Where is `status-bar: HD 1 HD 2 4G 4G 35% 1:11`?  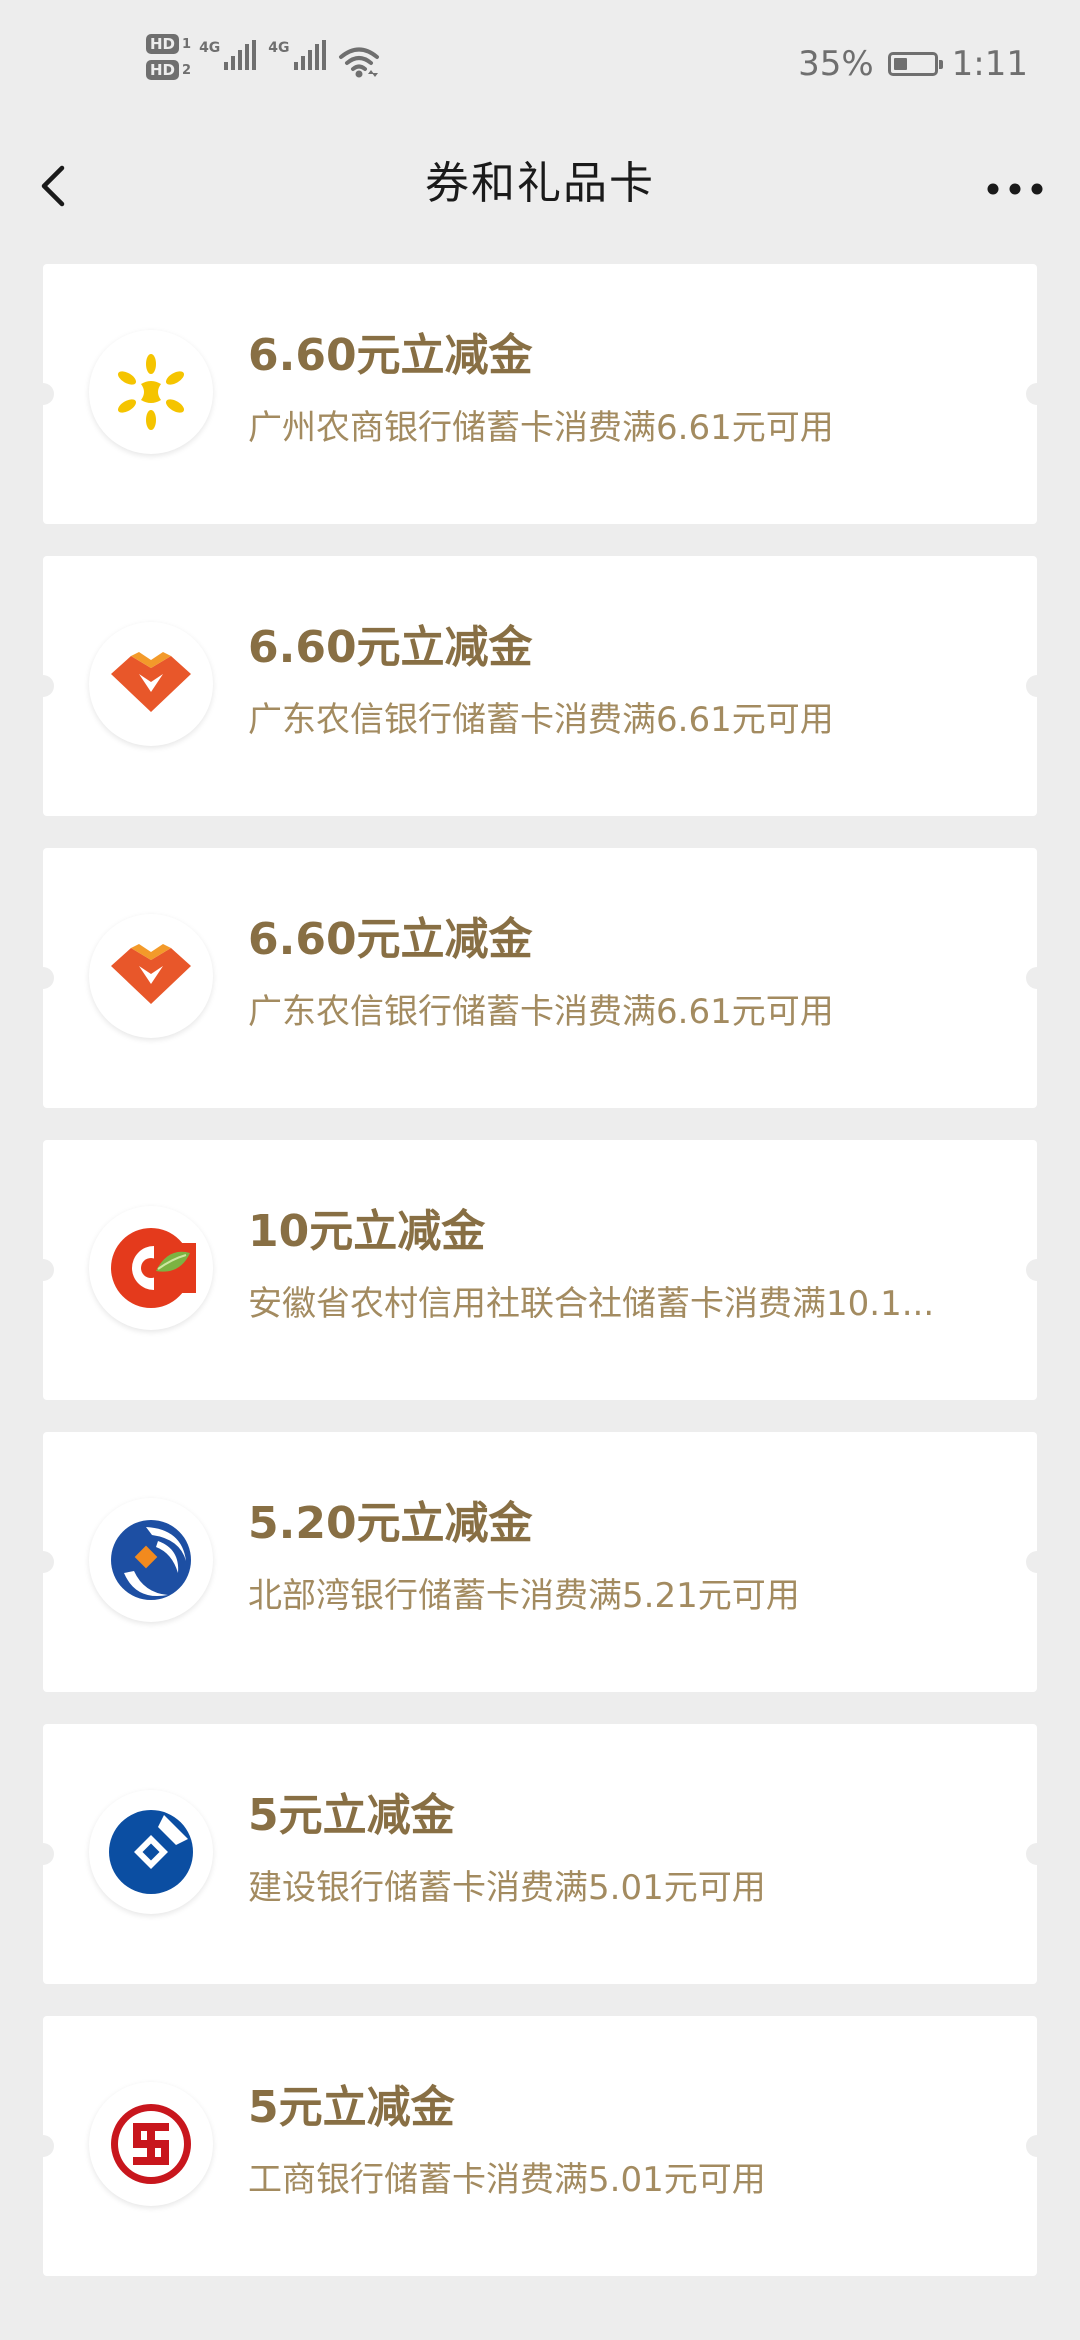
status-bar: HD 1 HD 2 4G 4G 35% 1:11 is located at coordinates (540, 65).